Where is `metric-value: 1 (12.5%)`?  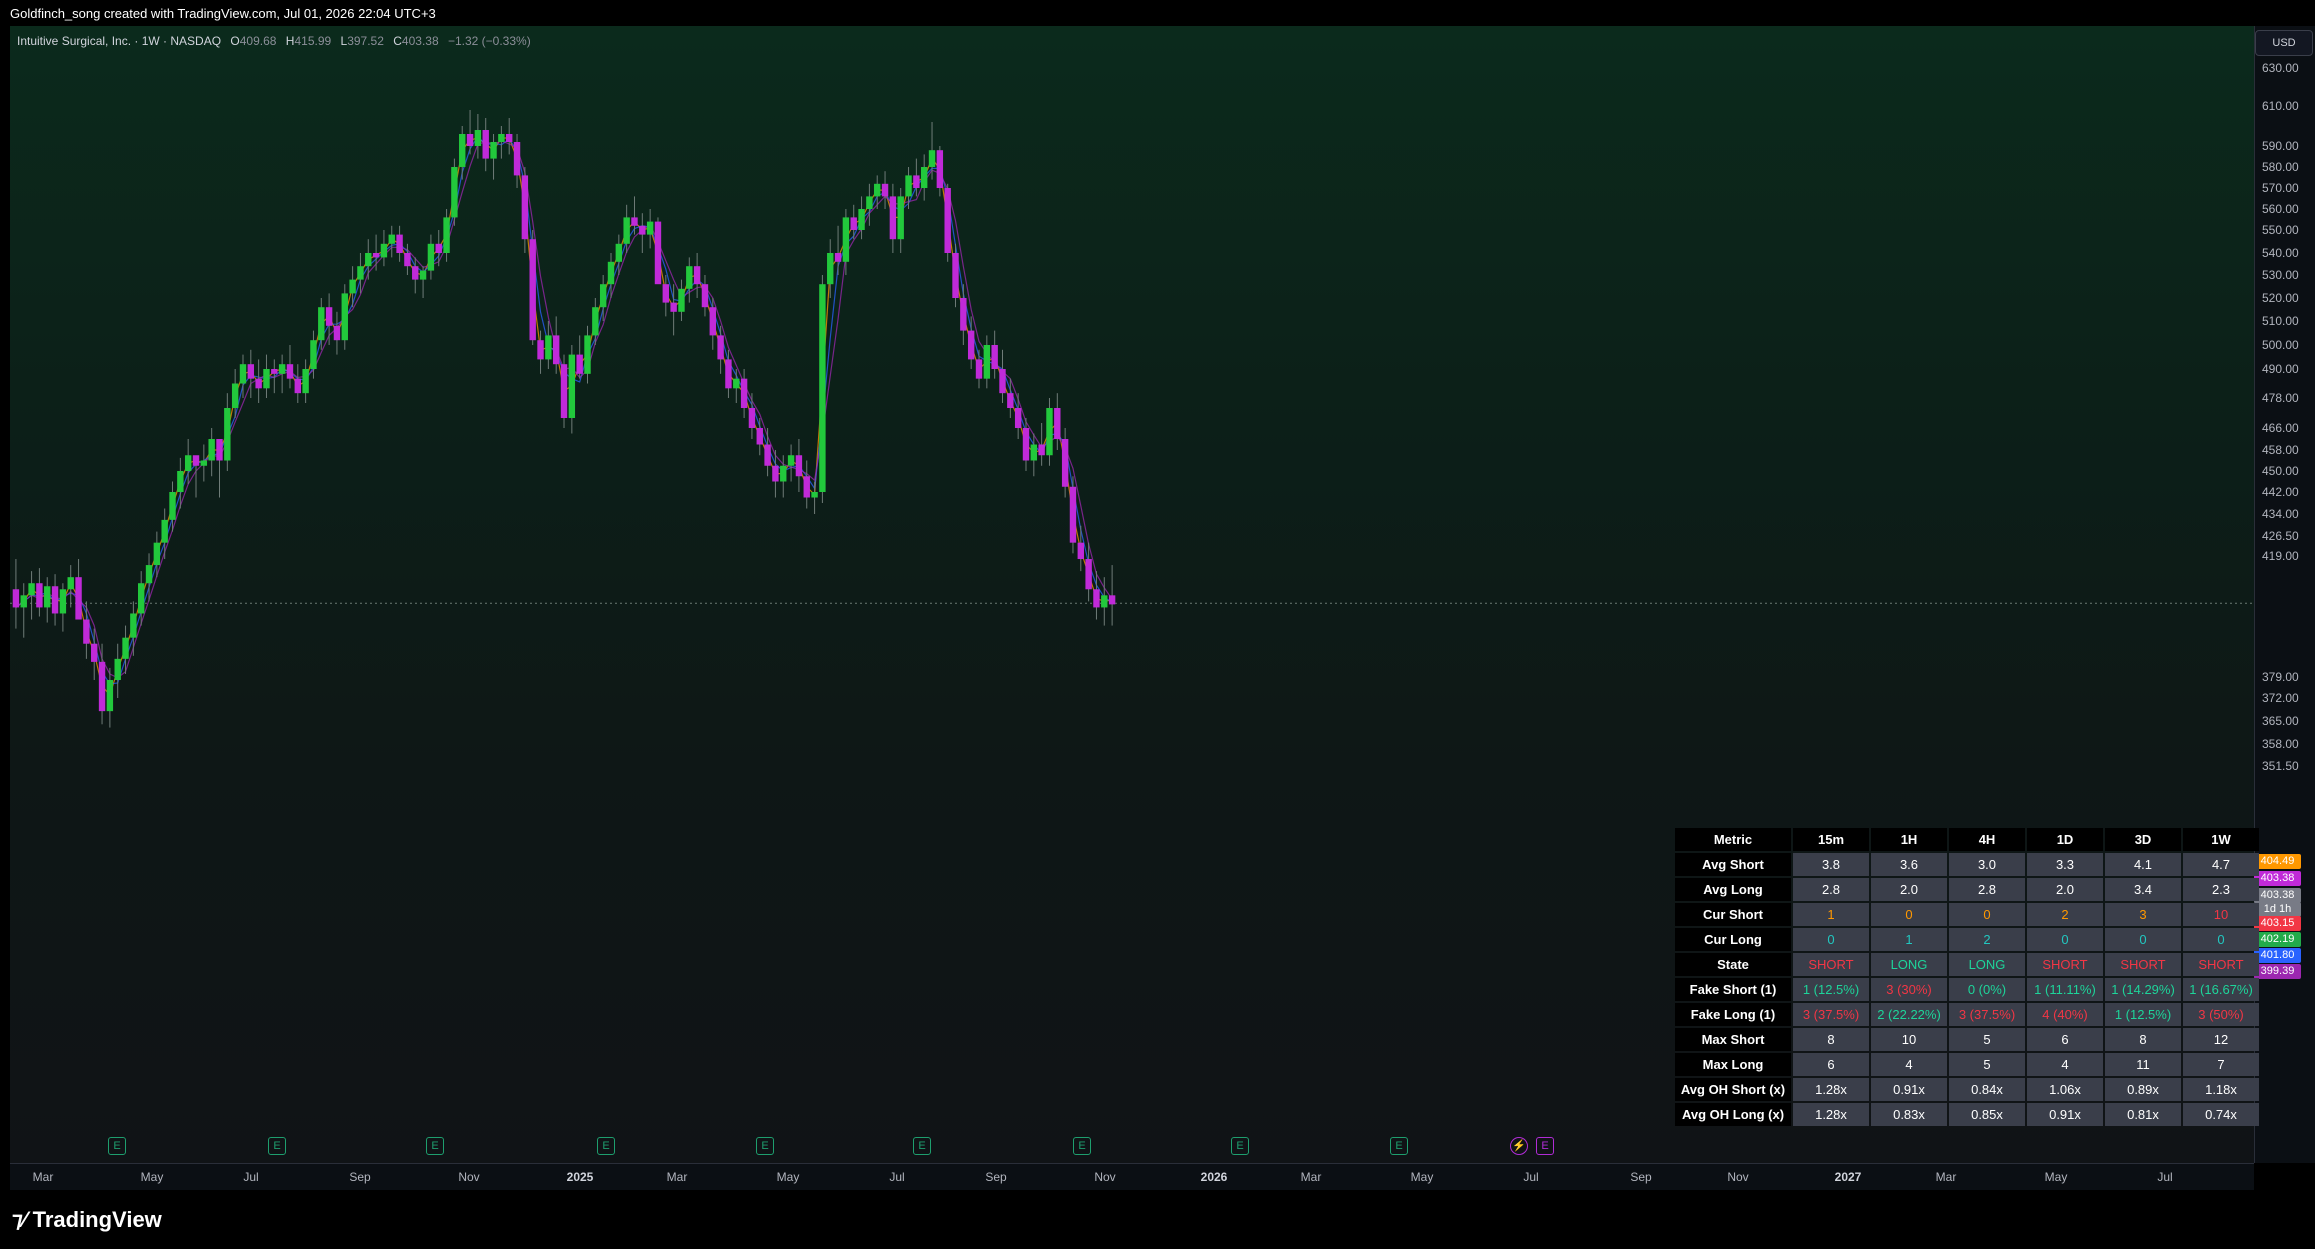 metric-value: 1 (12.5%) is located at coordinates (1831, 989).